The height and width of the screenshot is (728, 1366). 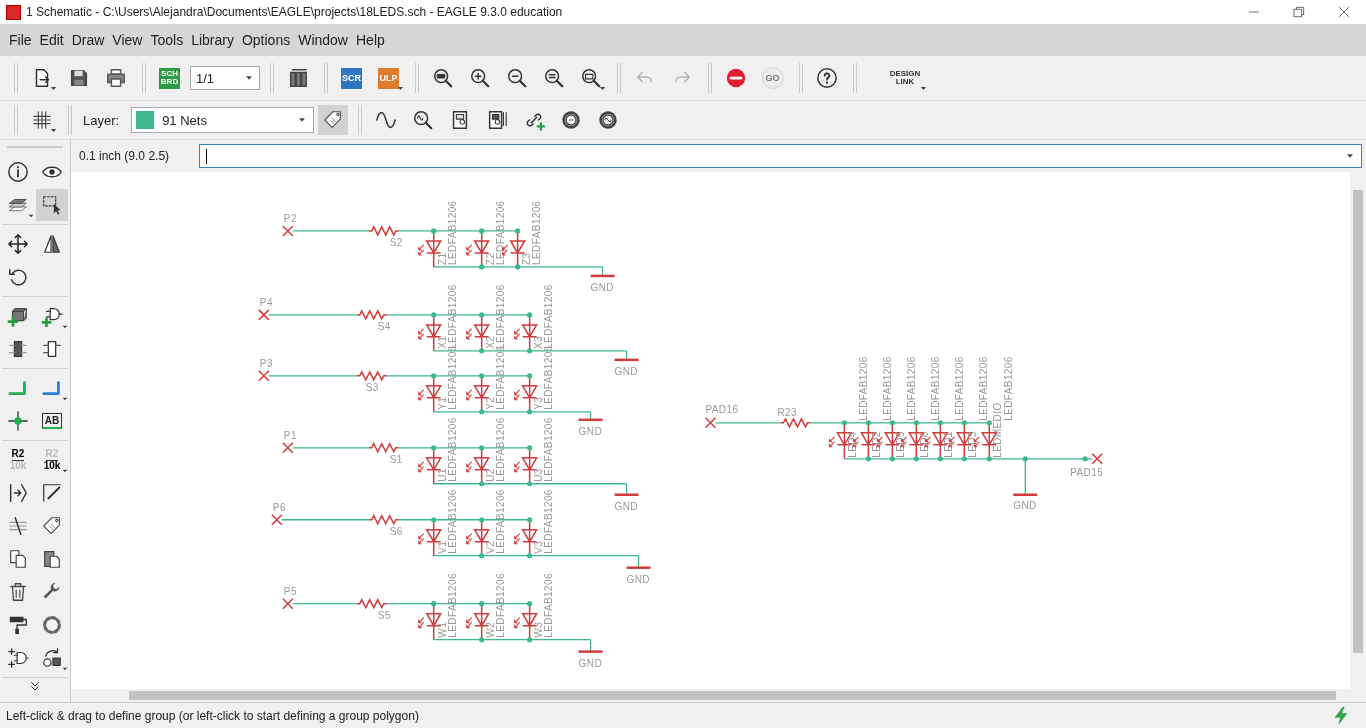 What do you see at coordinates (295, 12) in the screenshot?
I see `window-title: 1 Schematic - C:\Users\Alejandra\Documents\EAGLE\projects\18LEDS.sch - EAGLE 9.3.0 education` at bounding box center [295, 12].